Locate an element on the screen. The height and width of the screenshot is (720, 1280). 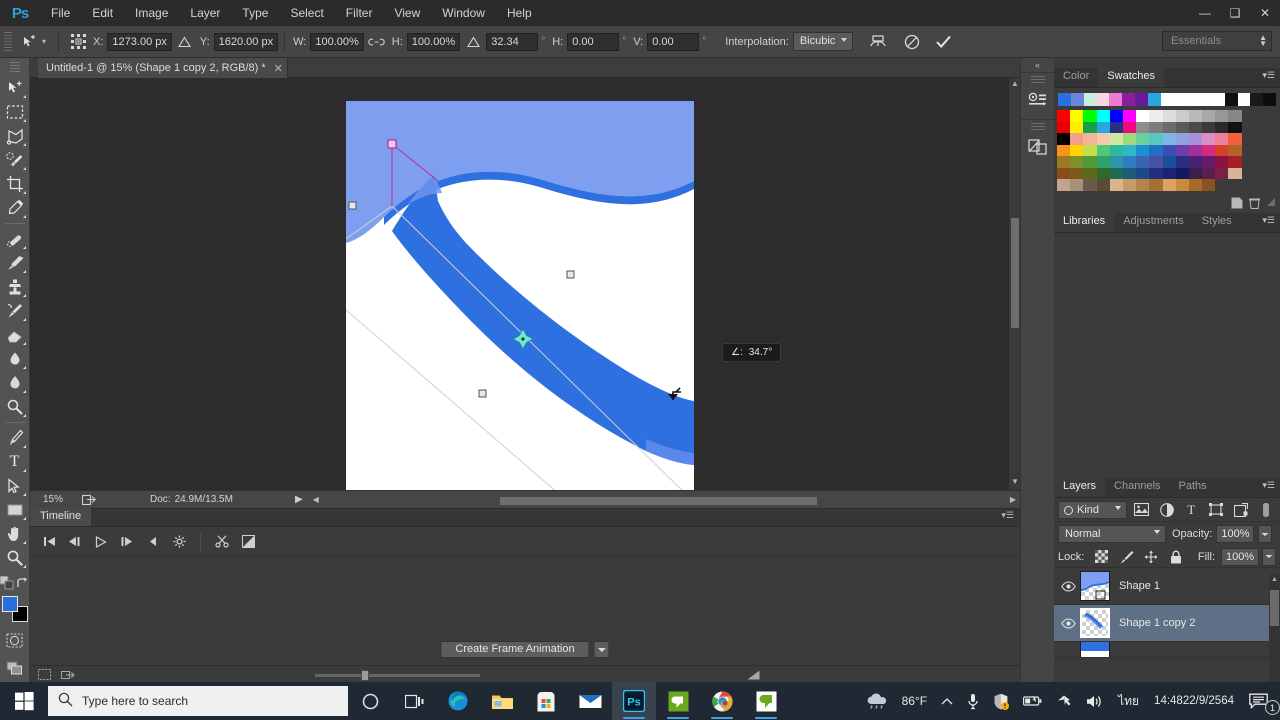
collapse-panels-icon: « is located at coordinates (1037, 65).